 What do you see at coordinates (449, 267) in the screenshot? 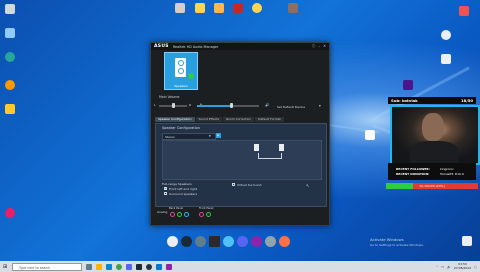
I see `volume-icon: 🔊` at bounding box center [449, 267].